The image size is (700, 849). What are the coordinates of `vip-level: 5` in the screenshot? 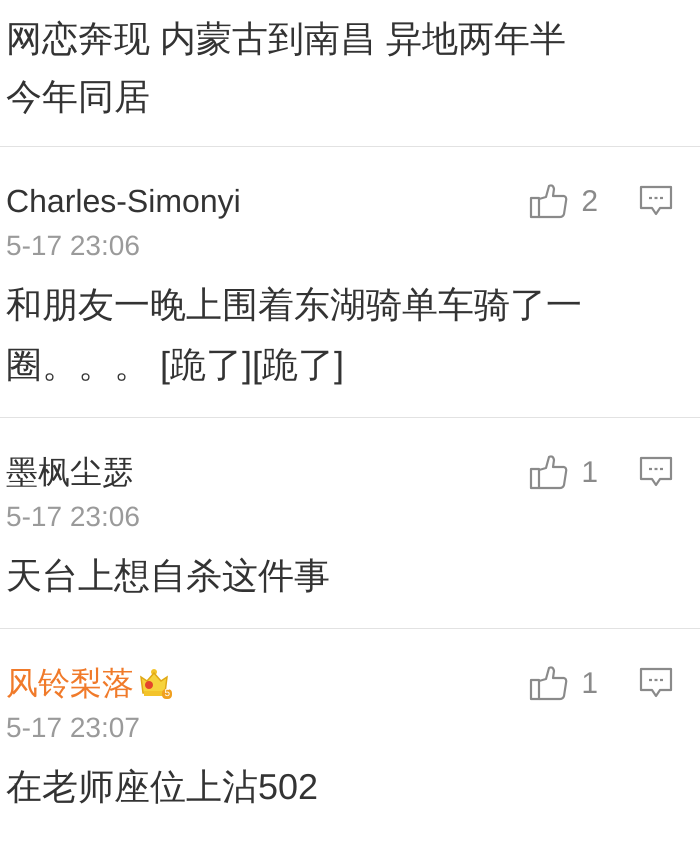 It's located at (167, 694).